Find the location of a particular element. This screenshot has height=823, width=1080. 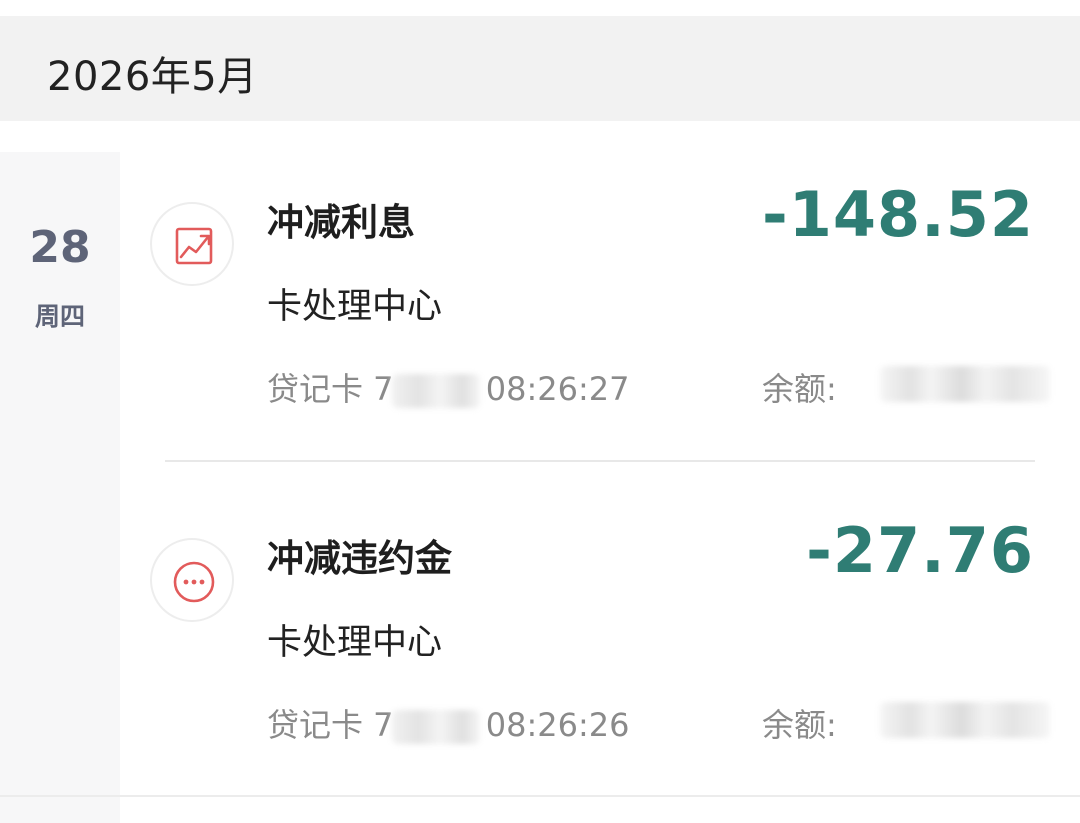

divider is located at coordinates (600, 461).